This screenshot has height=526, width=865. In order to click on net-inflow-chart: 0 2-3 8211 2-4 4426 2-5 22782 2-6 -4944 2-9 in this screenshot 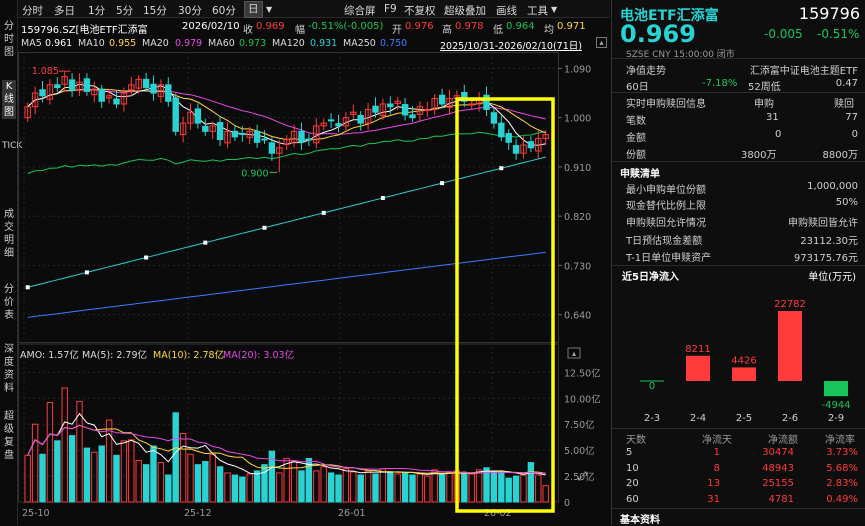, I will do `click(745, 361)`.